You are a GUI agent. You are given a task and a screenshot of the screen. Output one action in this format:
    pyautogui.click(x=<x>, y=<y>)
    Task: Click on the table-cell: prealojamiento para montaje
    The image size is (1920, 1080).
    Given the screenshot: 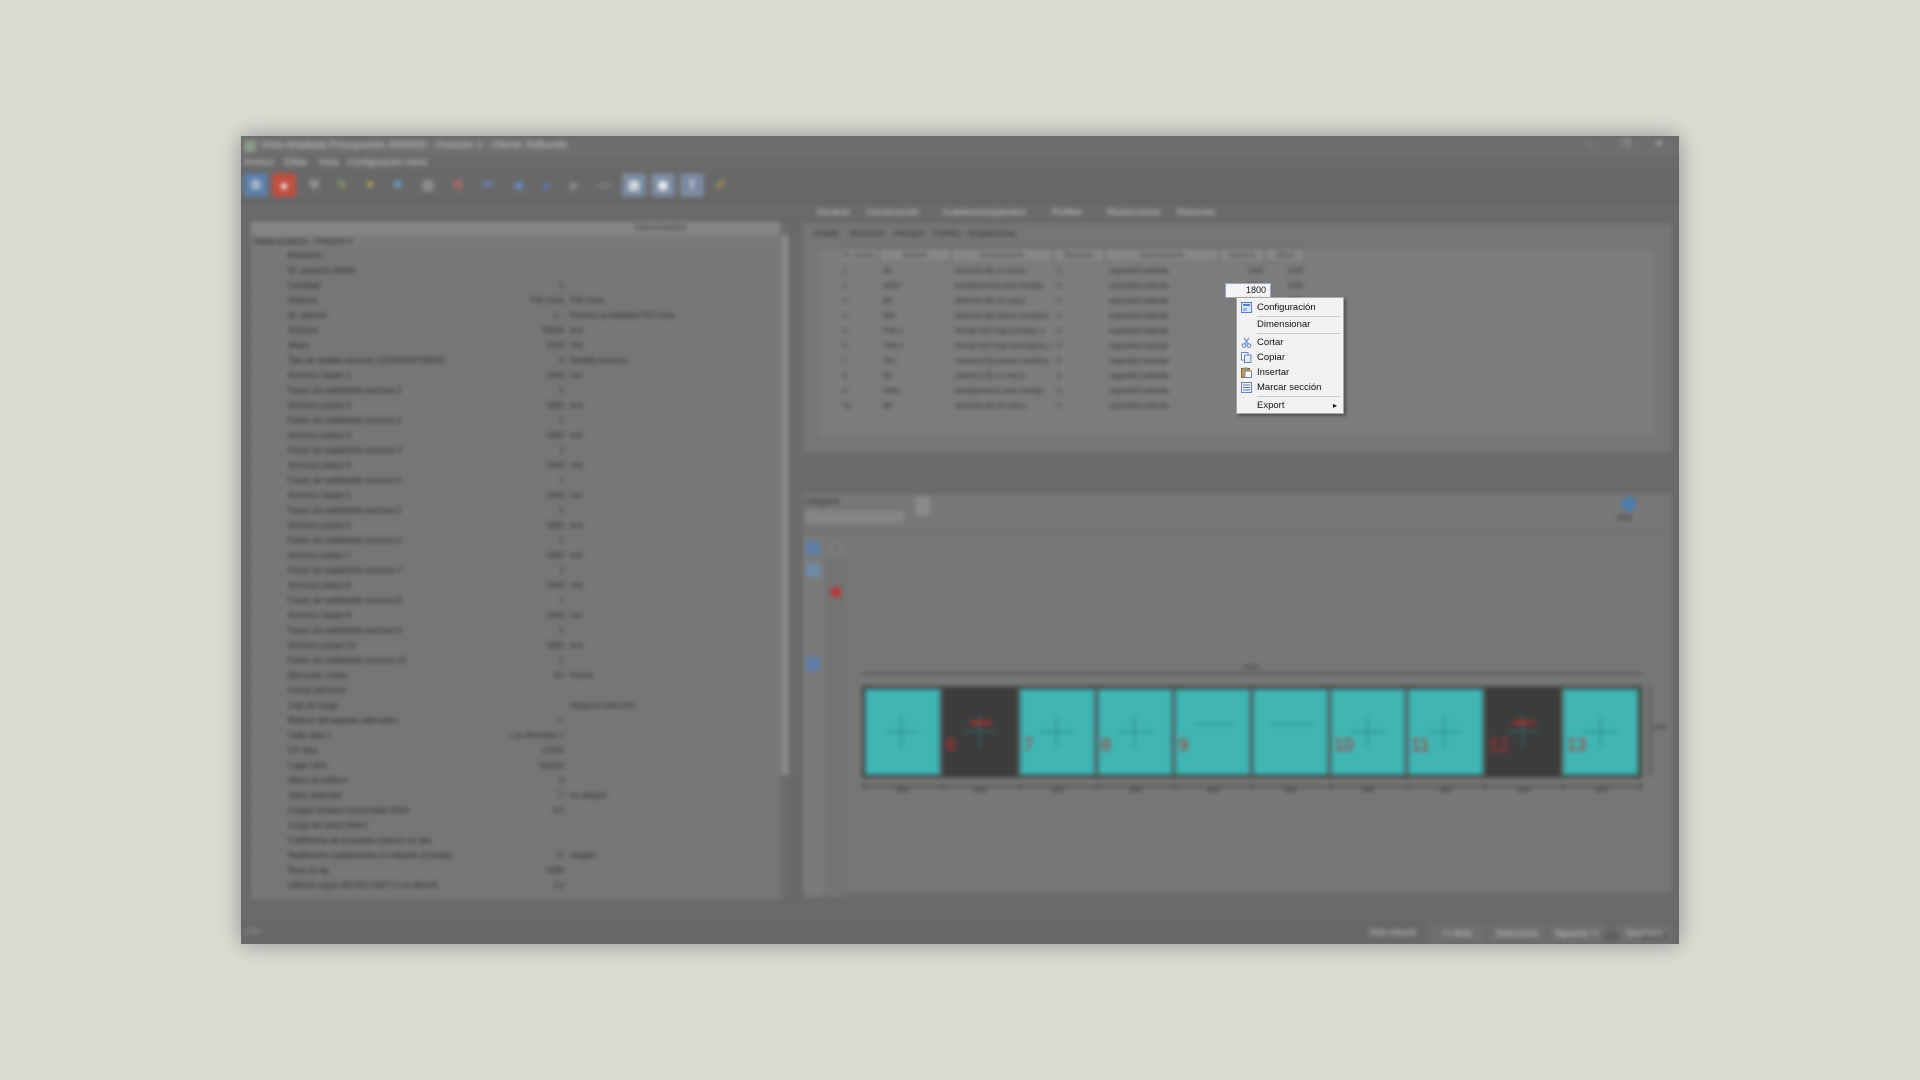 What is the action you would take?
    pyautogui.click(x=1003, y=391)
    